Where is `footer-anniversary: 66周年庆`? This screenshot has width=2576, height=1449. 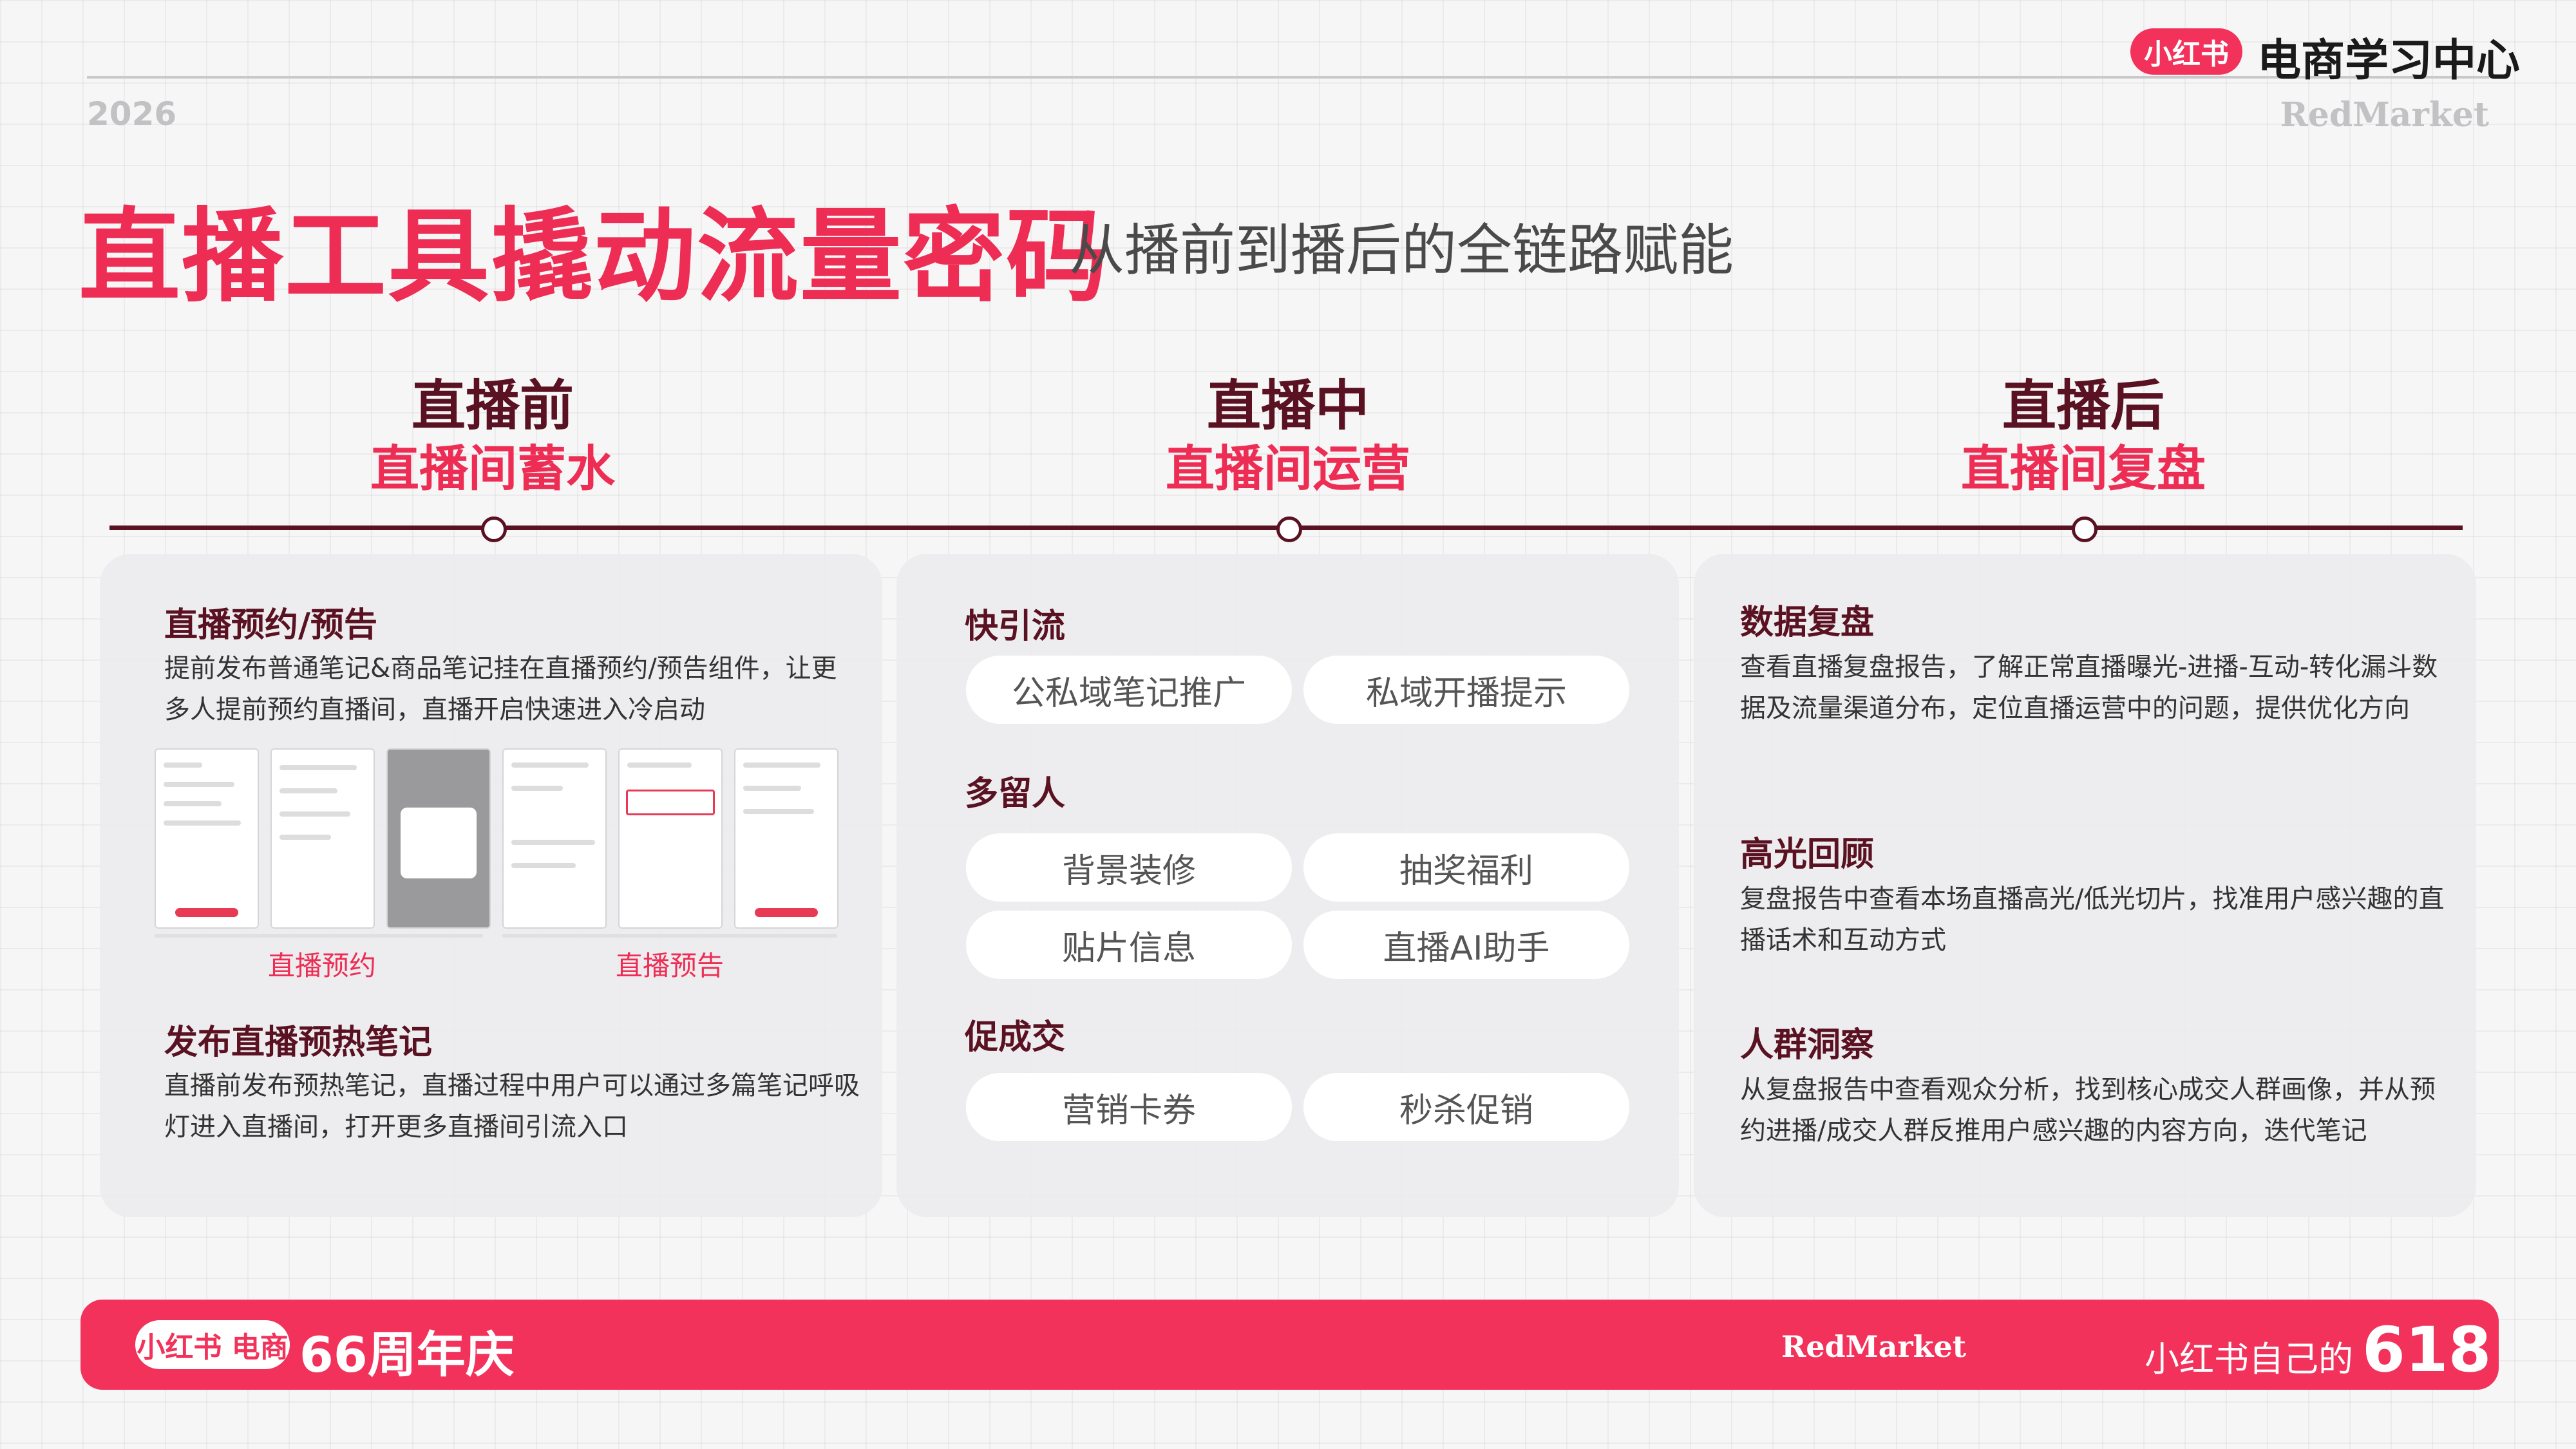
footer-anniversary: 66周年庆 is located at coordinates (407, 1354).